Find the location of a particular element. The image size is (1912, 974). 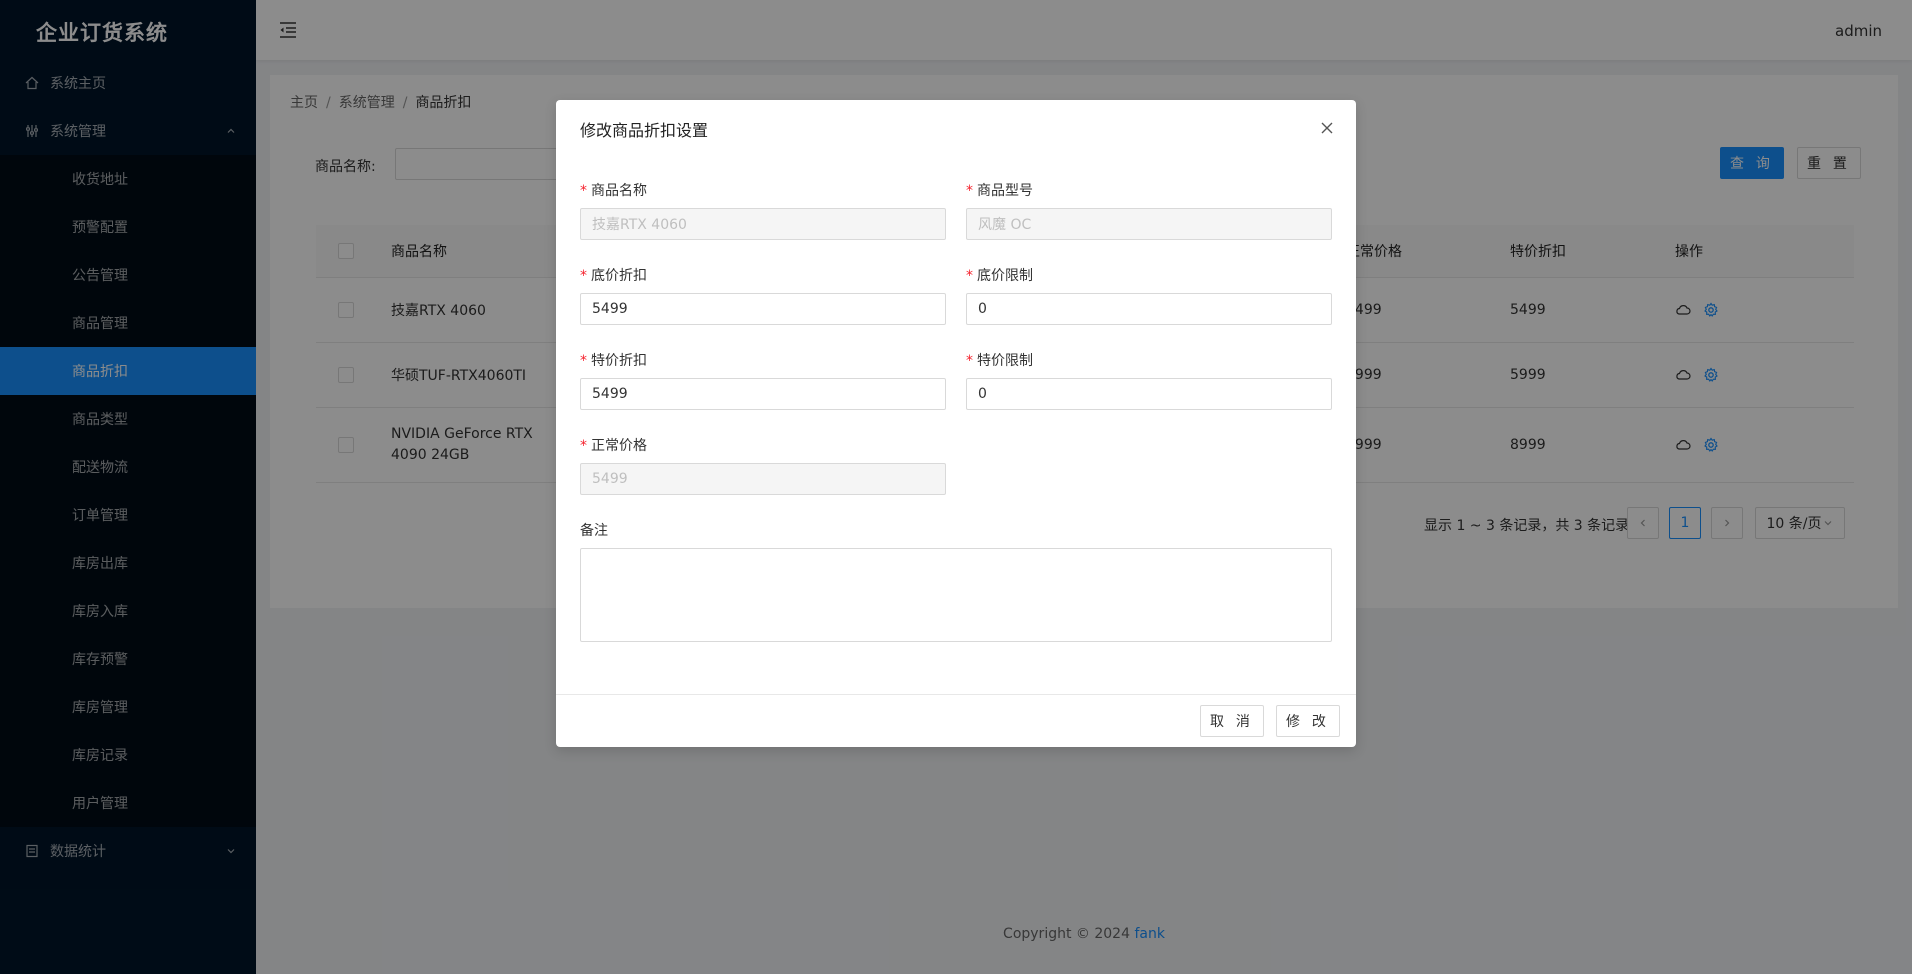

product-name-field is located at coordinates (763, 224).